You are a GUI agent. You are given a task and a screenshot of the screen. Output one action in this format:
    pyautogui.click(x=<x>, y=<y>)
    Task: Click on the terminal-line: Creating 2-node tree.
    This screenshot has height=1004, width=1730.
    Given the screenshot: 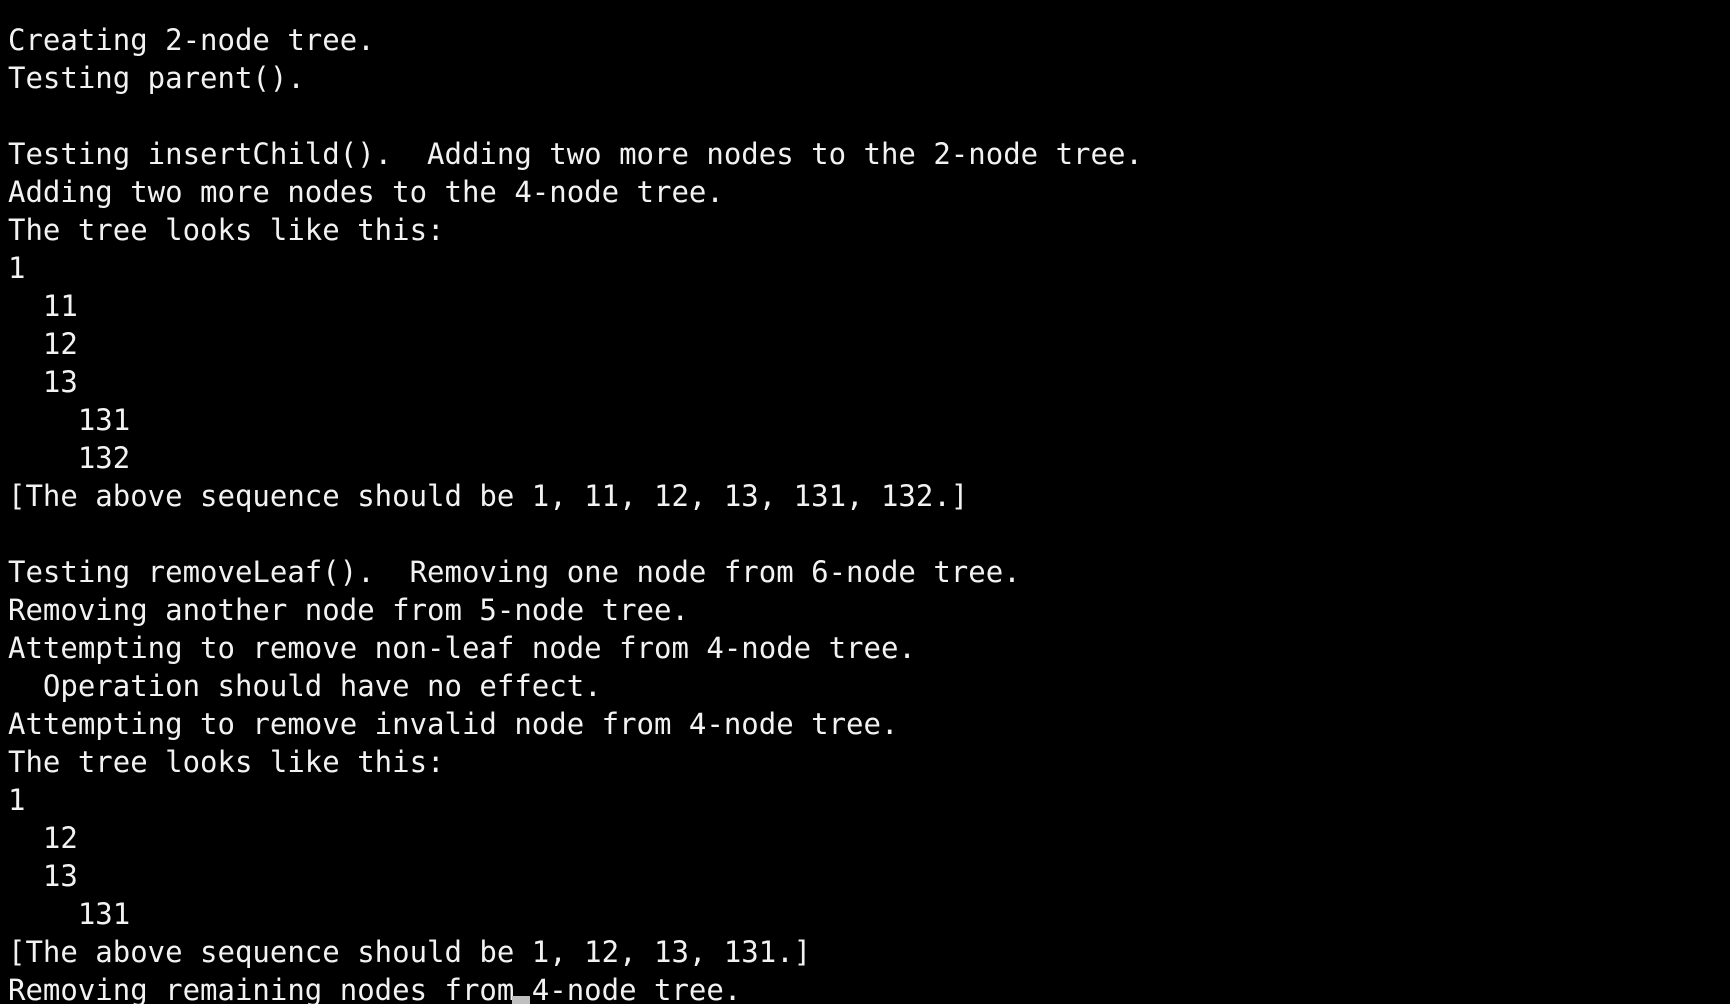 What is the action you would take?
    pyautogui.click(x=191, y=40)
    